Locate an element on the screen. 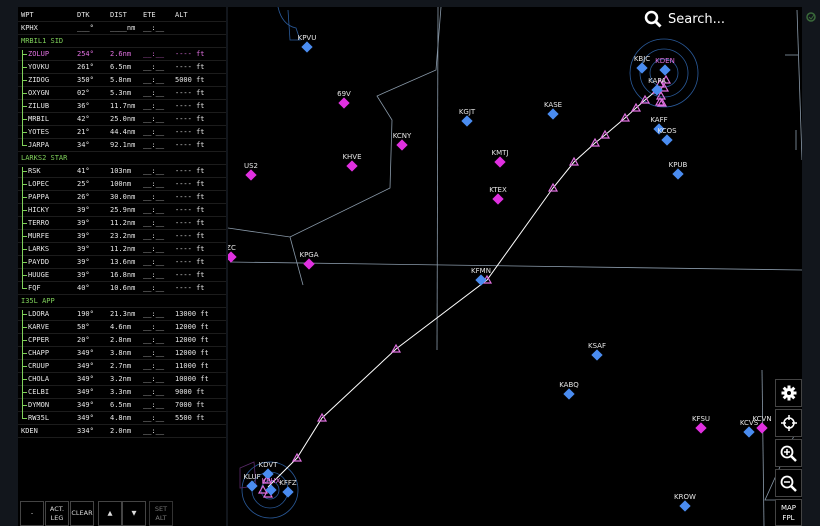 This screenshot has height=526, width=820. airport-ksaf: KSAF is located at coordinates (597, 351).